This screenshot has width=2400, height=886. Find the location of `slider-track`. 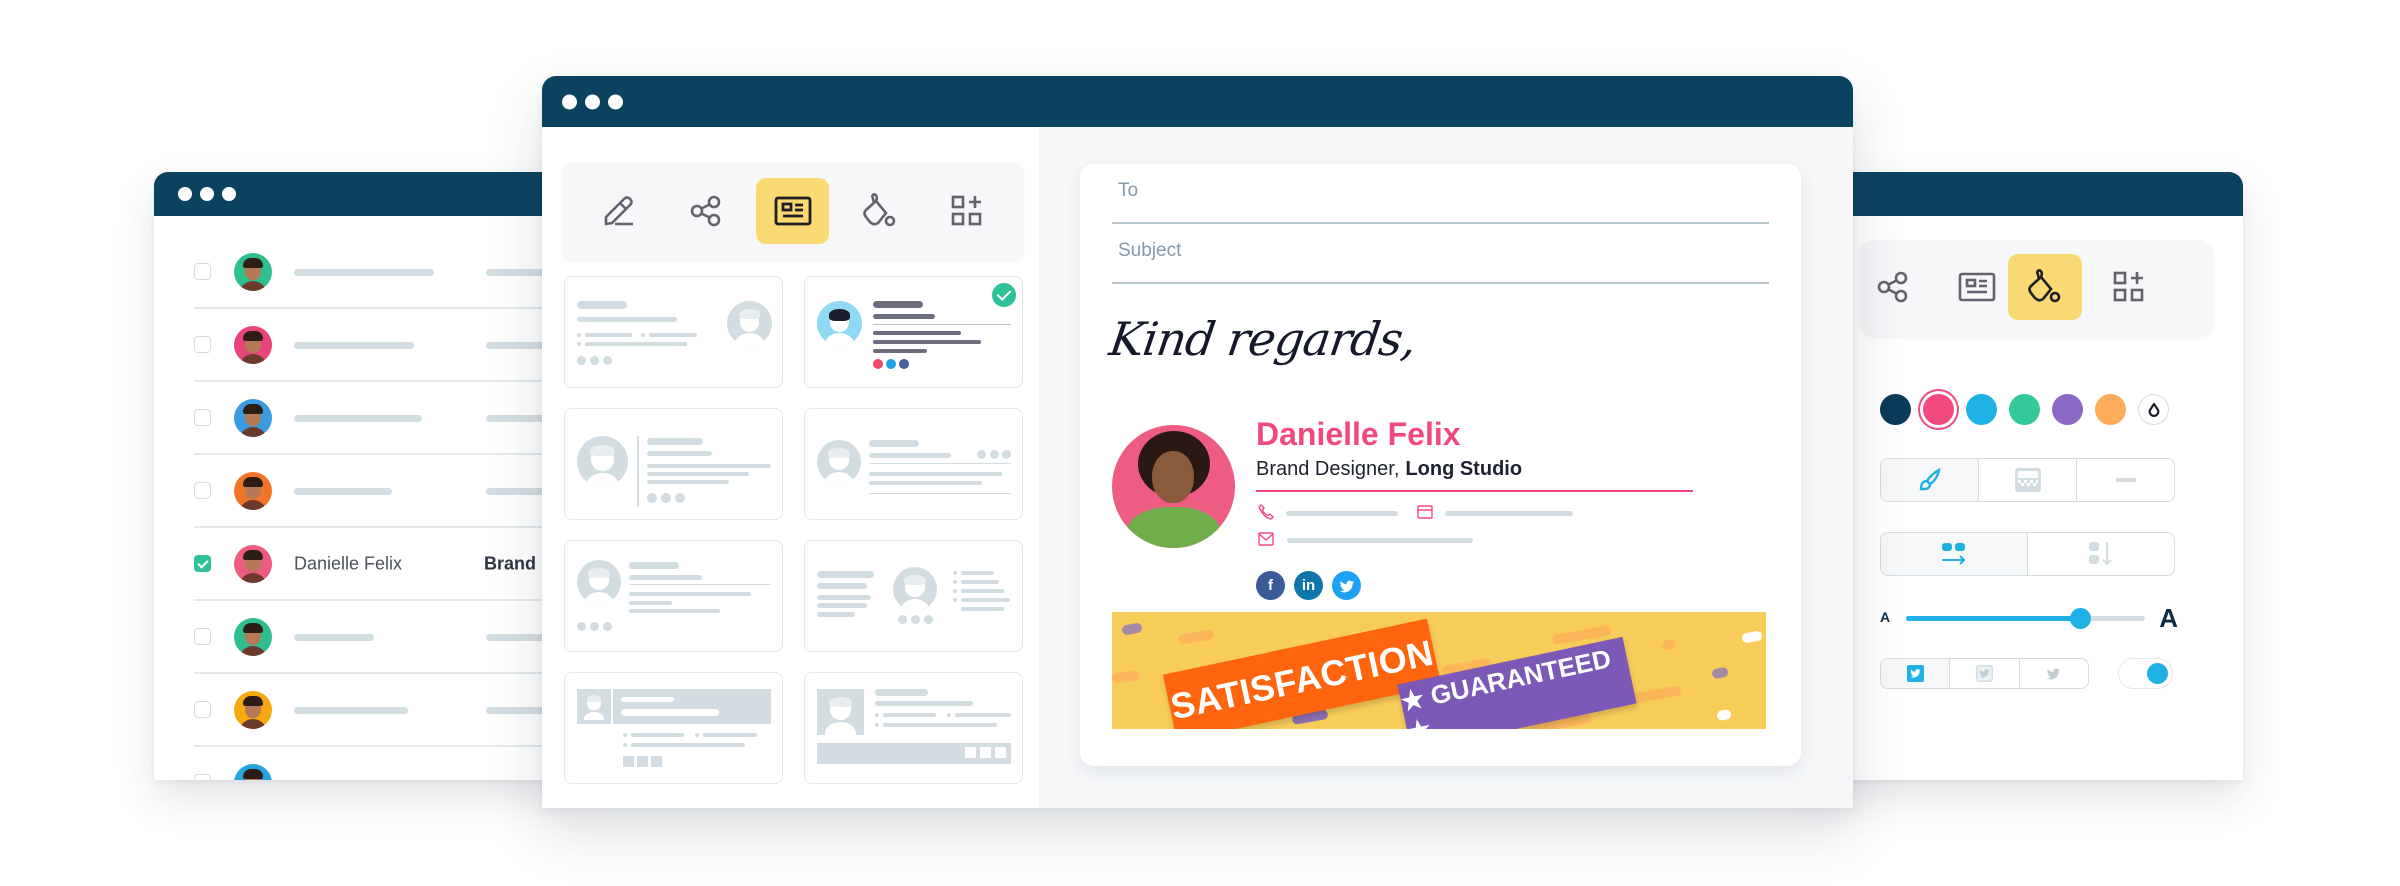

slider-track is located at coordinates (2025, 618).